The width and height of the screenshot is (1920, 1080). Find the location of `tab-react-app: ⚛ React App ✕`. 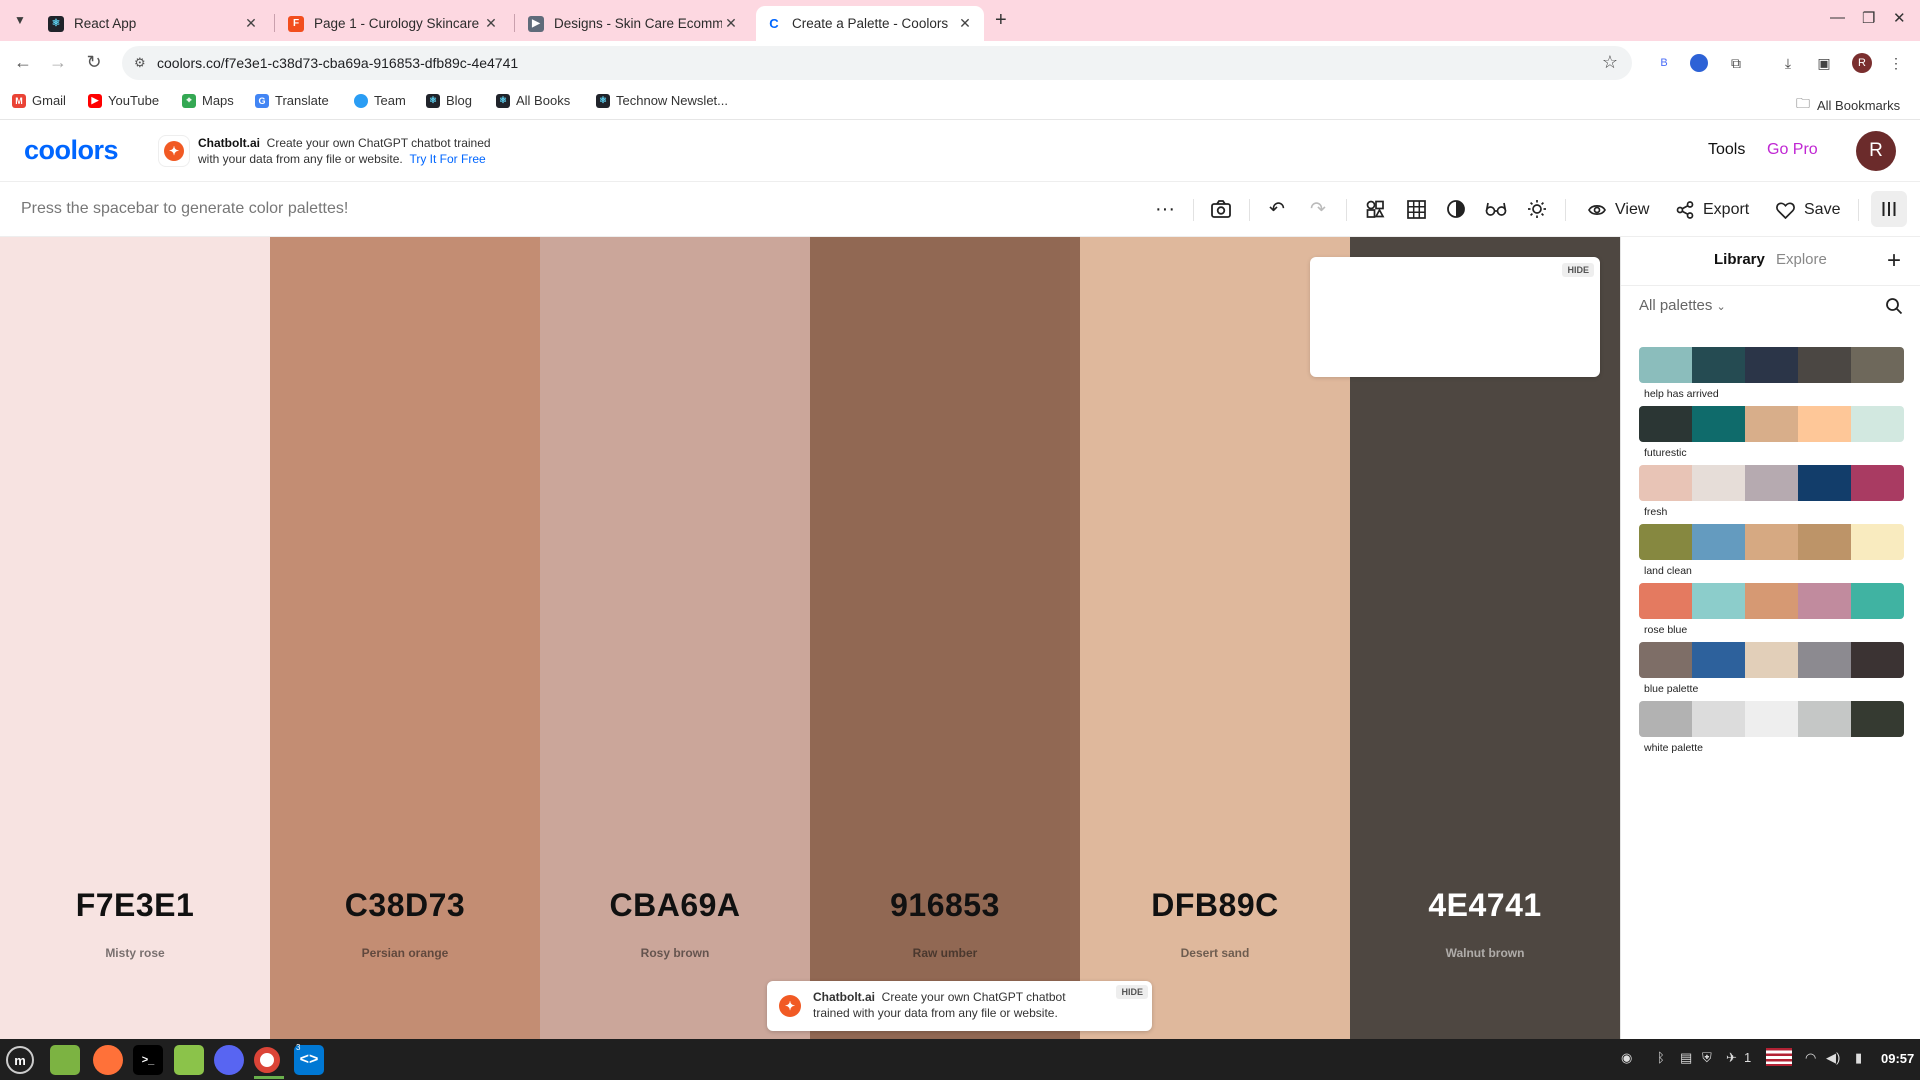

tab-react-app: ⚛ React App ✕ is located at coordinates (154, 23).